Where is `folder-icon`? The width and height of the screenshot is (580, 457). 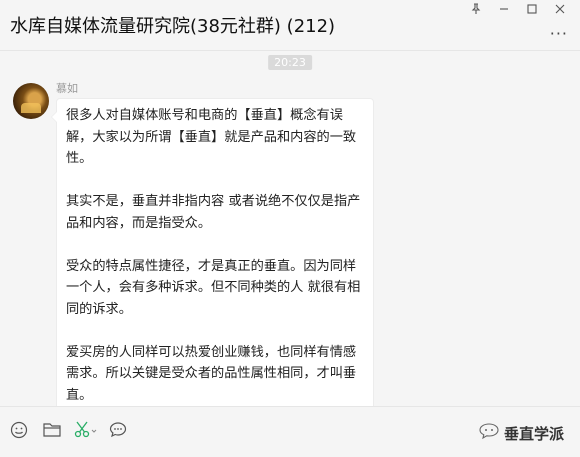
folder-icon is located at coordinates (52, 430).